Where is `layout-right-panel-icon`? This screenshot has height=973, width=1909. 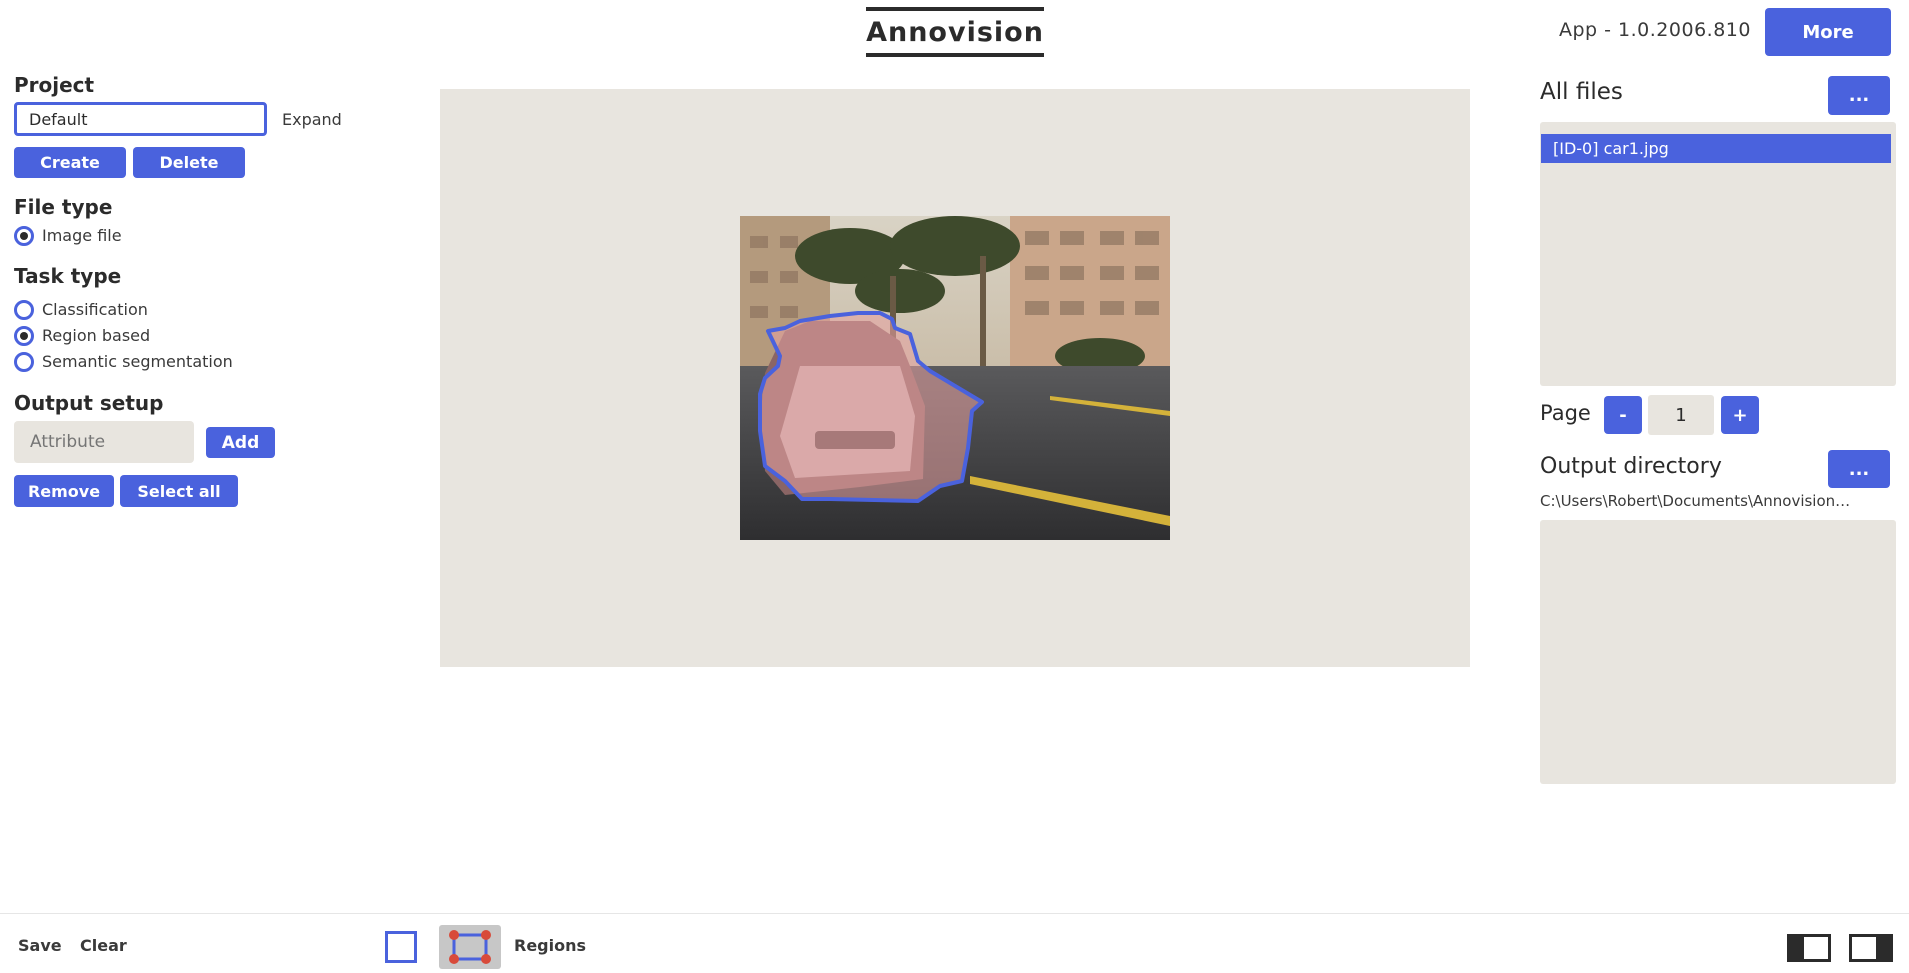 layout-right-panel-icon is located at coordinates (1871, 948).